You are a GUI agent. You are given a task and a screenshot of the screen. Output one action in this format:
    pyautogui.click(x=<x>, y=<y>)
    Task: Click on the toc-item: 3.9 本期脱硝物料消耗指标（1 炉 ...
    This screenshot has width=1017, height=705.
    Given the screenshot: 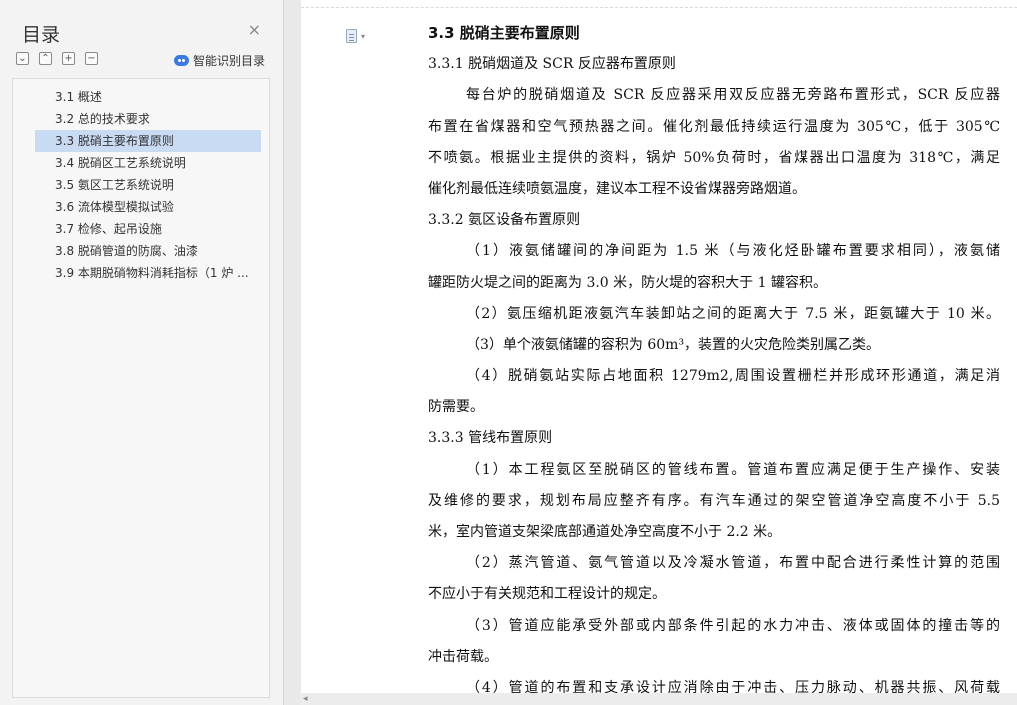 What is the action you would take?
    pyautogui.click(x=148, y=273)
    